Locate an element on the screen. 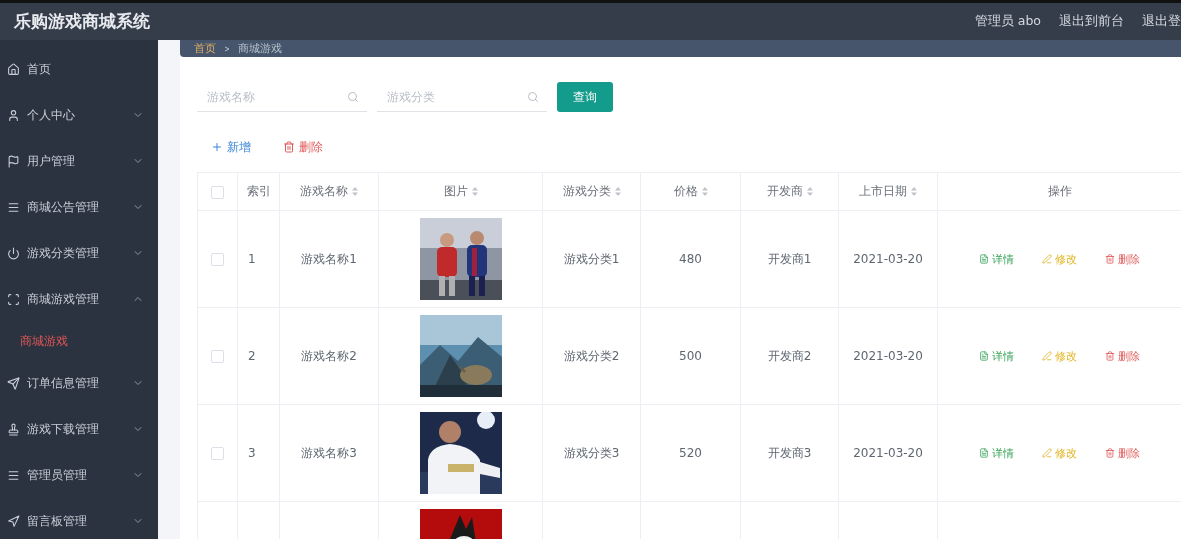  power-icon is located at coordinates (13, 253).